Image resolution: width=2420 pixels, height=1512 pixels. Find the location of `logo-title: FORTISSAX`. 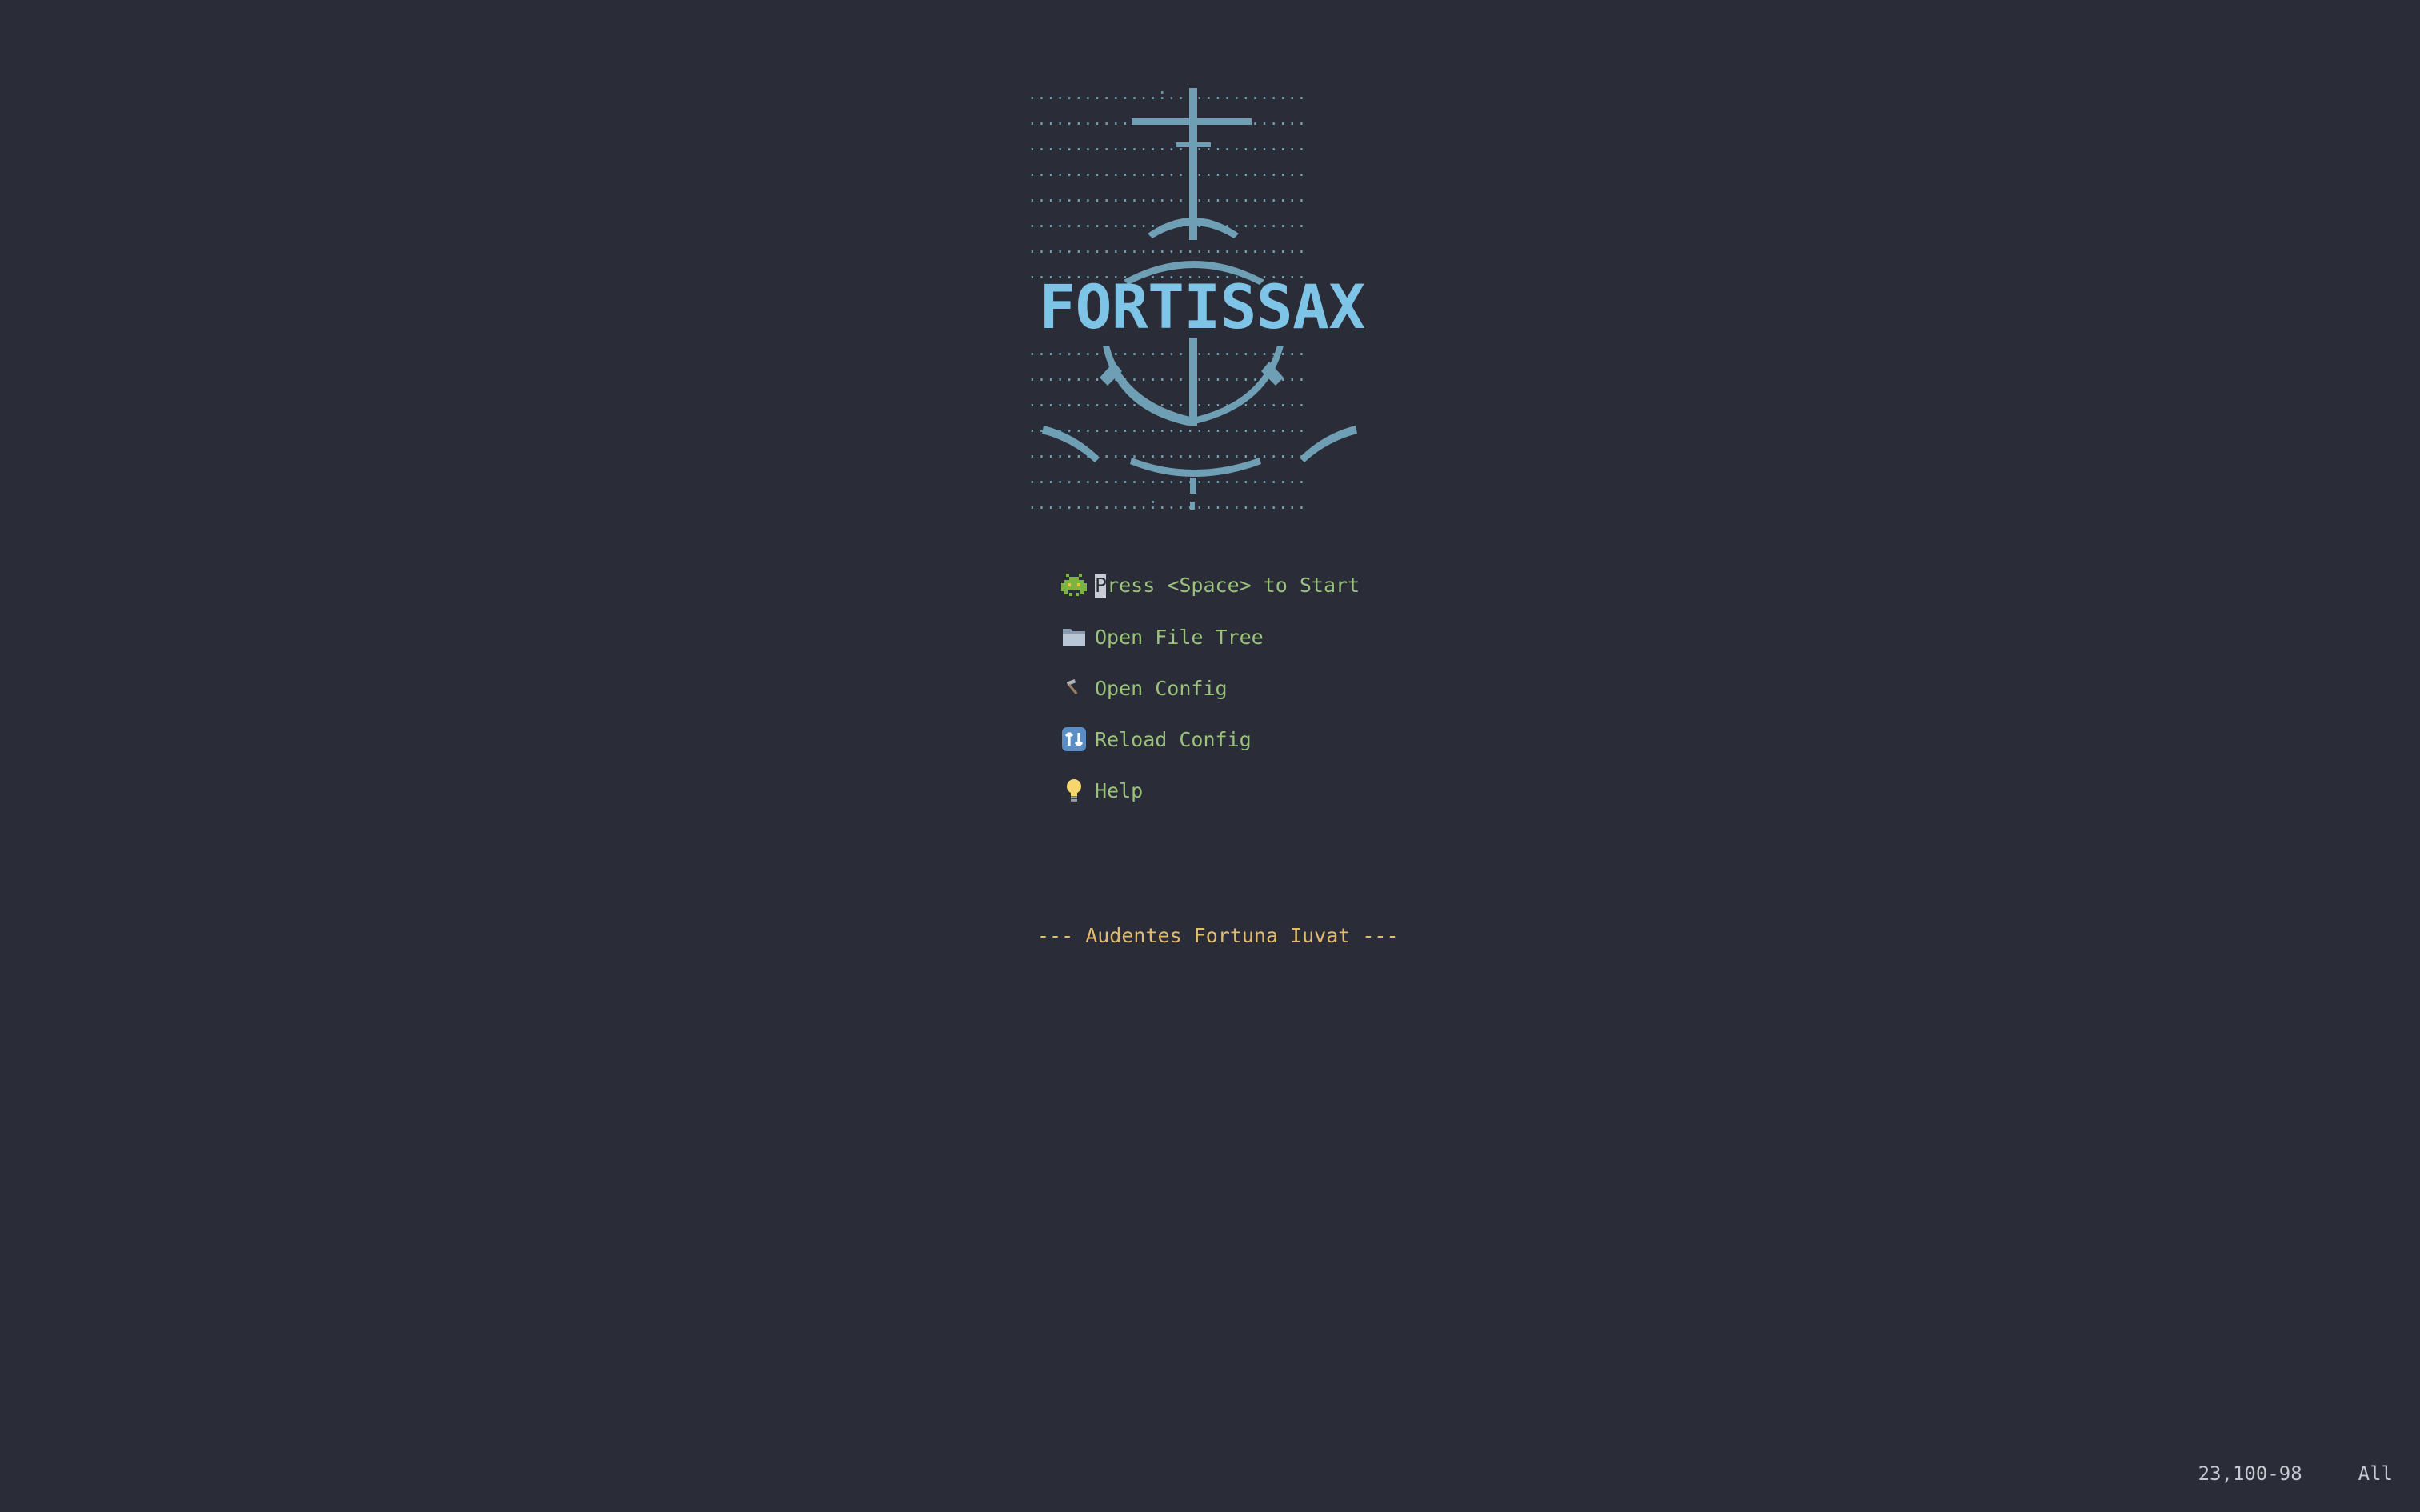

logo-title: FORTISSAX is located at coordinates (1202, 306).